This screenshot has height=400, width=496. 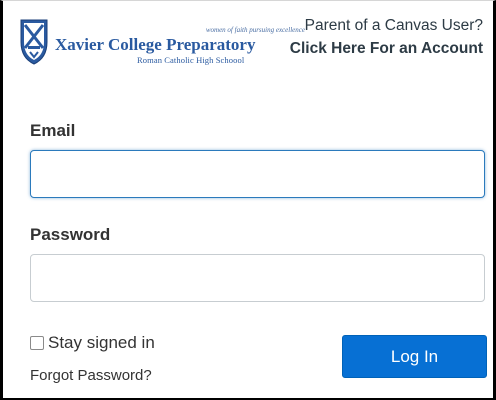 I want to click on stay-signed-in-checkbox, so click(x=37, y=343).